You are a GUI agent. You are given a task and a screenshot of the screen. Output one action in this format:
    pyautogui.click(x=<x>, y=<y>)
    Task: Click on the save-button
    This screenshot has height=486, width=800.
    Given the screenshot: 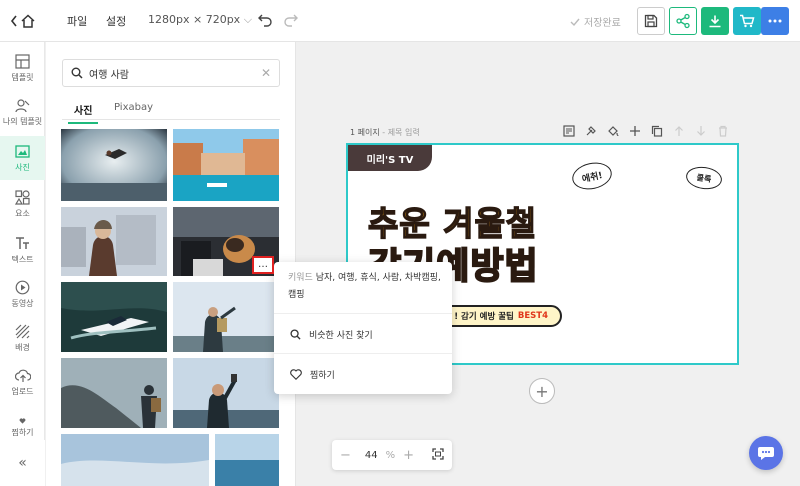 What is the action you would take?
    pyautogui.click(x=651, y=21)
    